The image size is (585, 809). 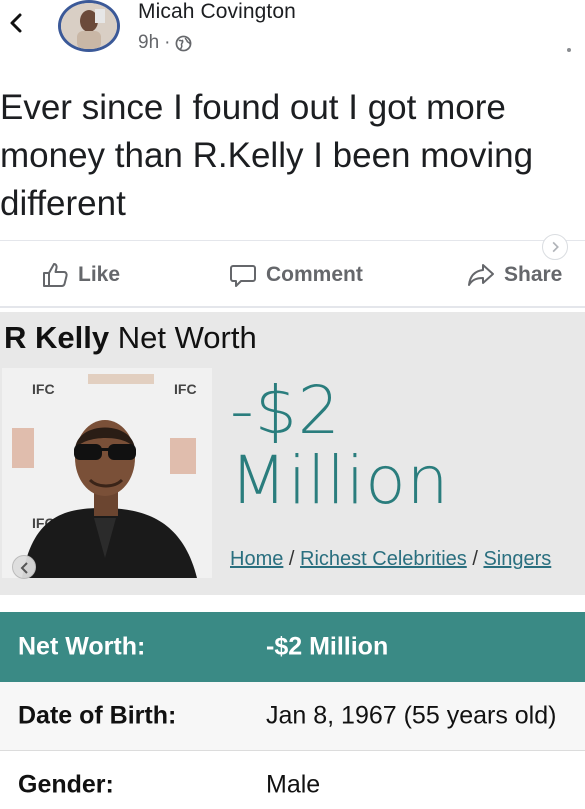 I want to click on page-title: R Kelly Net Worth, so click(x=130, y=338).